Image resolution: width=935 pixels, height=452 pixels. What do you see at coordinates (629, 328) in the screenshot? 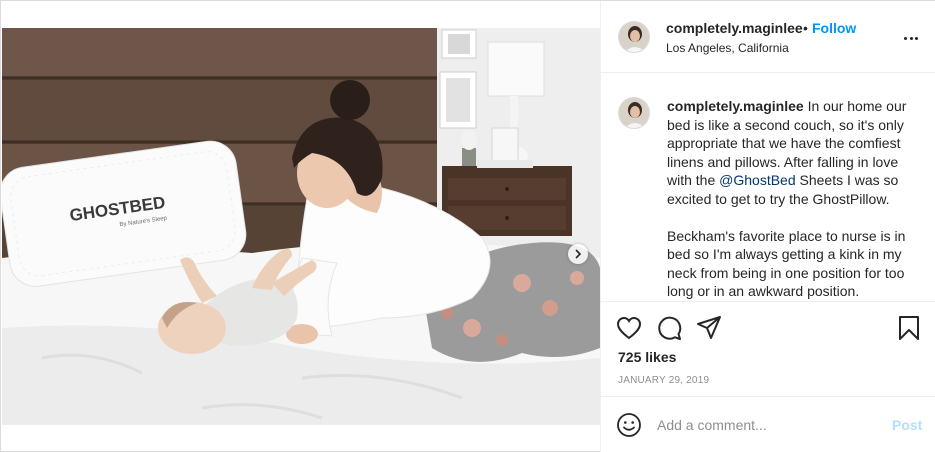
I see `heart-icon` at bounding box center [629, 328].